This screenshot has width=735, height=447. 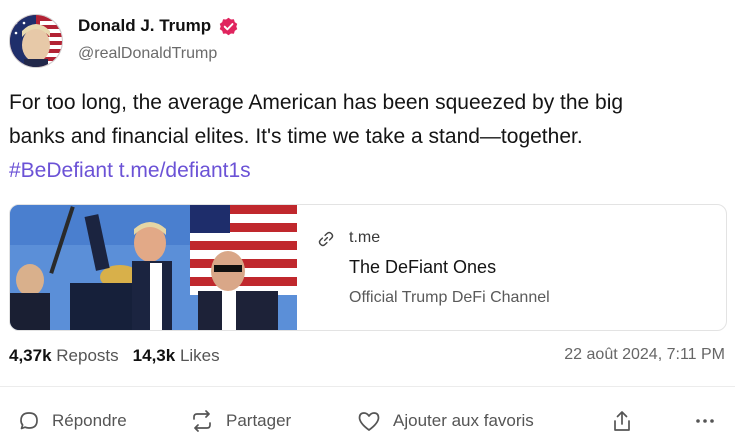 What do you see at coordinates (185, 170) in the screenshot?
I see `url-link: t.me/defiant1s` at bounding box center [185, 170].